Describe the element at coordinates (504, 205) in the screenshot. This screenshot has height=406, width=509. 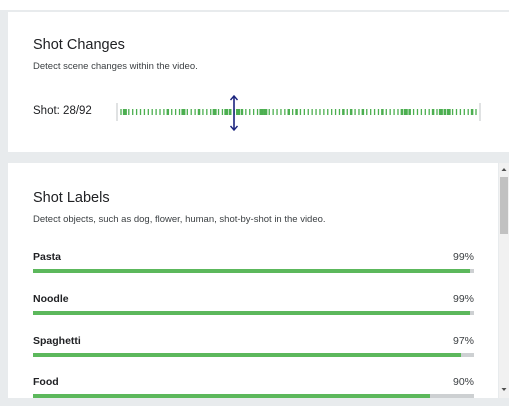
I see `scroll-thumb` at that location.